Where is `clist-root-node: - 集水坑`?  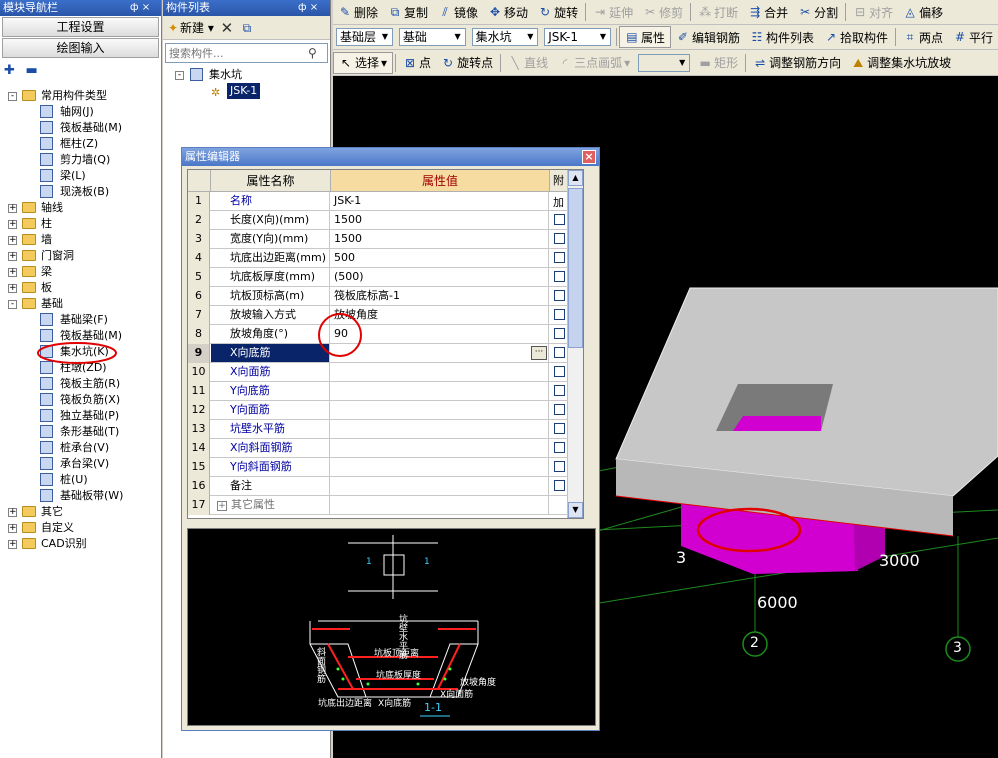 clist-root-node: - 集水坑 is located at coordinates (246, 75).